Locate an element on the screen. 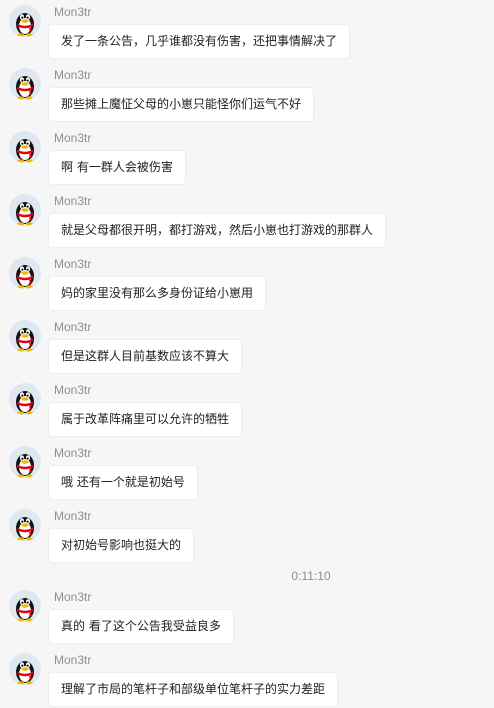 The width and height of the screenshot is (494, 708). message-bubble: 啊 有一群人会被伤害 is located at coordinates (117, 167).